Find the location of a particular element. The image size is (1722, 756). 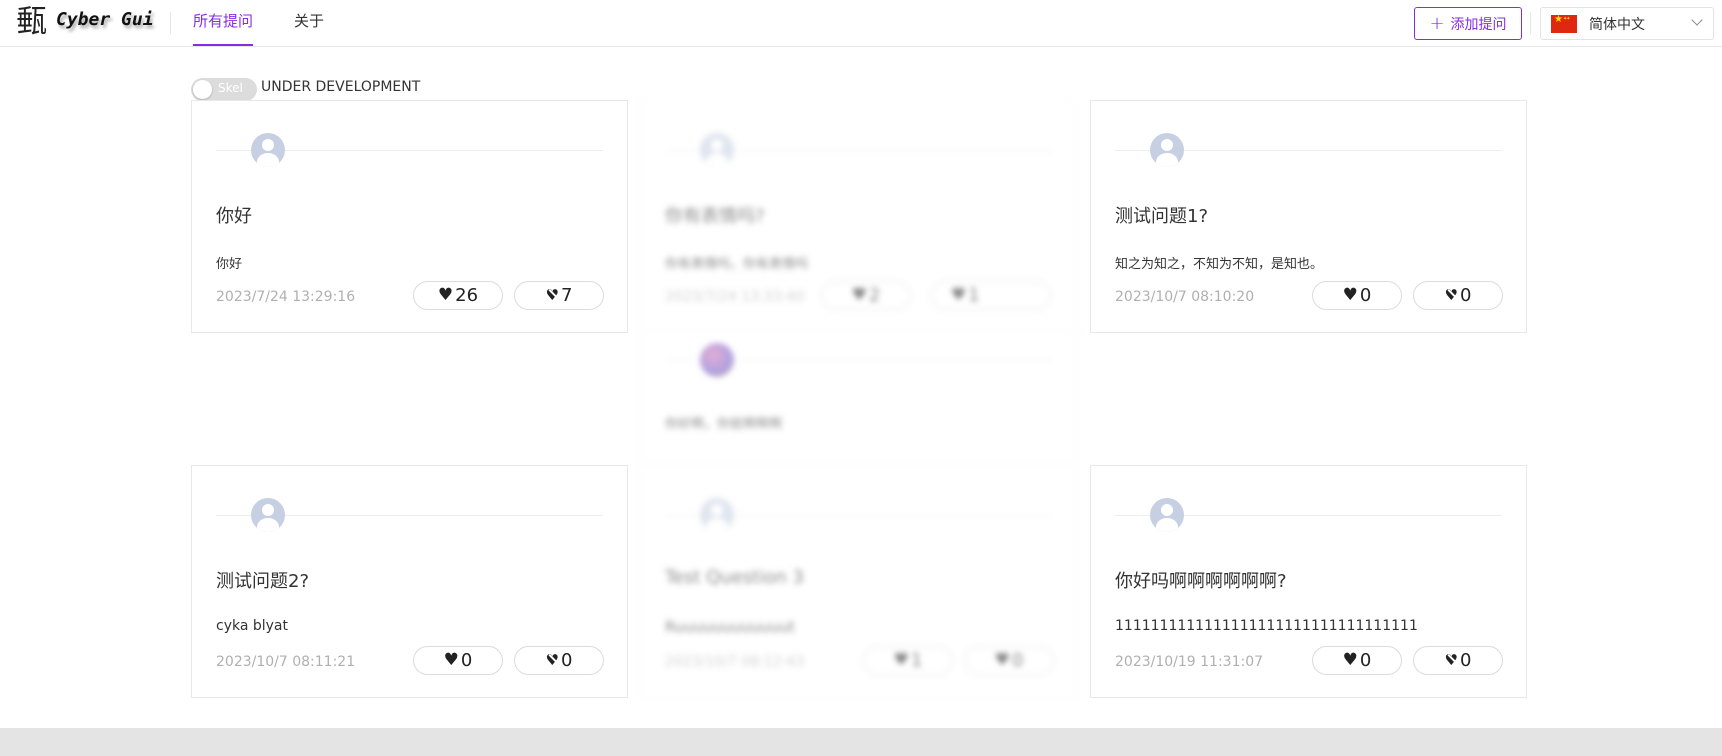

question-content: 知之为知之，不知为不知，是知也。 is located at coordinates (1219, 264).